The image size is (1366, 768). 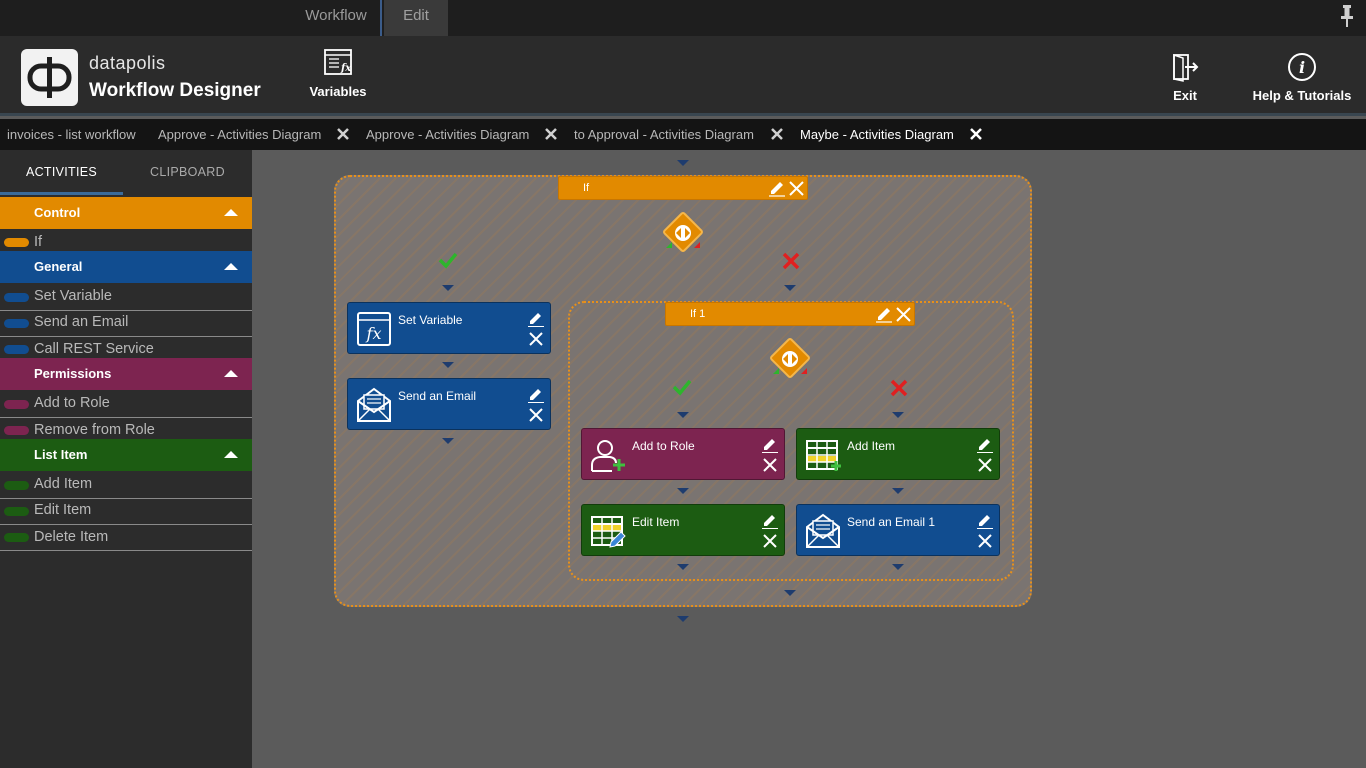 What do you see at coordinates (126, 297) in the screenshot?
I see `activity-set-variable: Set Variable` at bounding box center [126, 297].